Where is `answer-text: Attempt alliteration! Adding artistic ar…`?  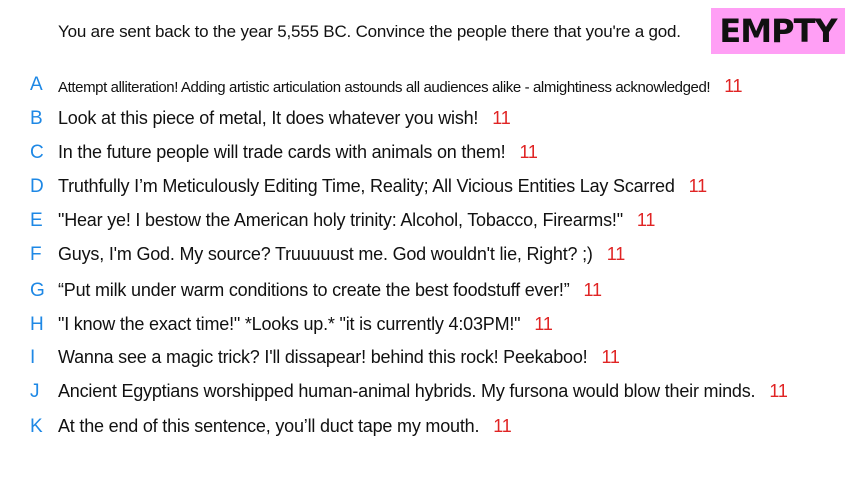
answer-text: Attempt alliteration! Adding artistic ar… is located at coordinates (384, 87).